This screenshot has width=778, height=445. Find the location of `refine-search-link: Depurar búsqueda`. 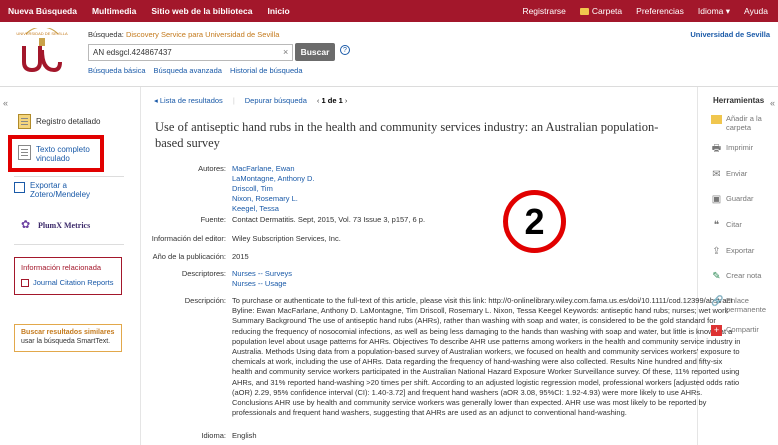

refine-search-link: Depurar búsqueda is located at coordinates (276, 100).